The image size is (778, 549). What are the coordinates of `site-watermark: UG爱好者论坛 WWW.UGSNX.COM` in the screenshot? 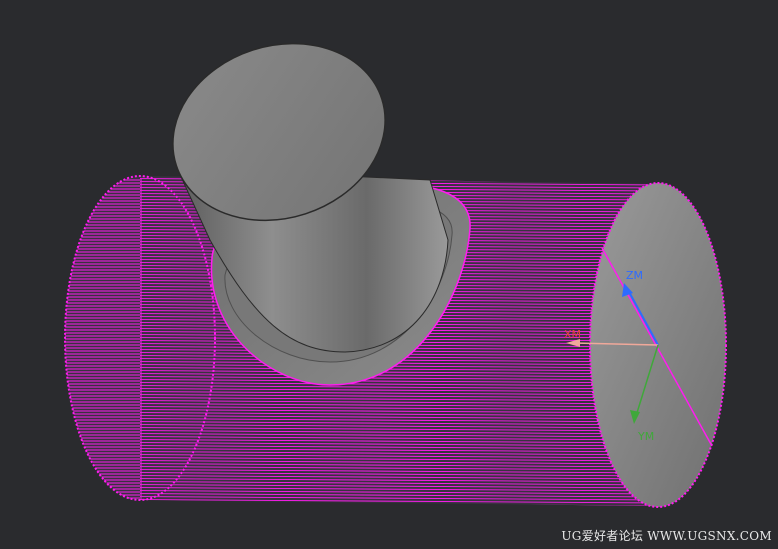 It's located at (666, 536).